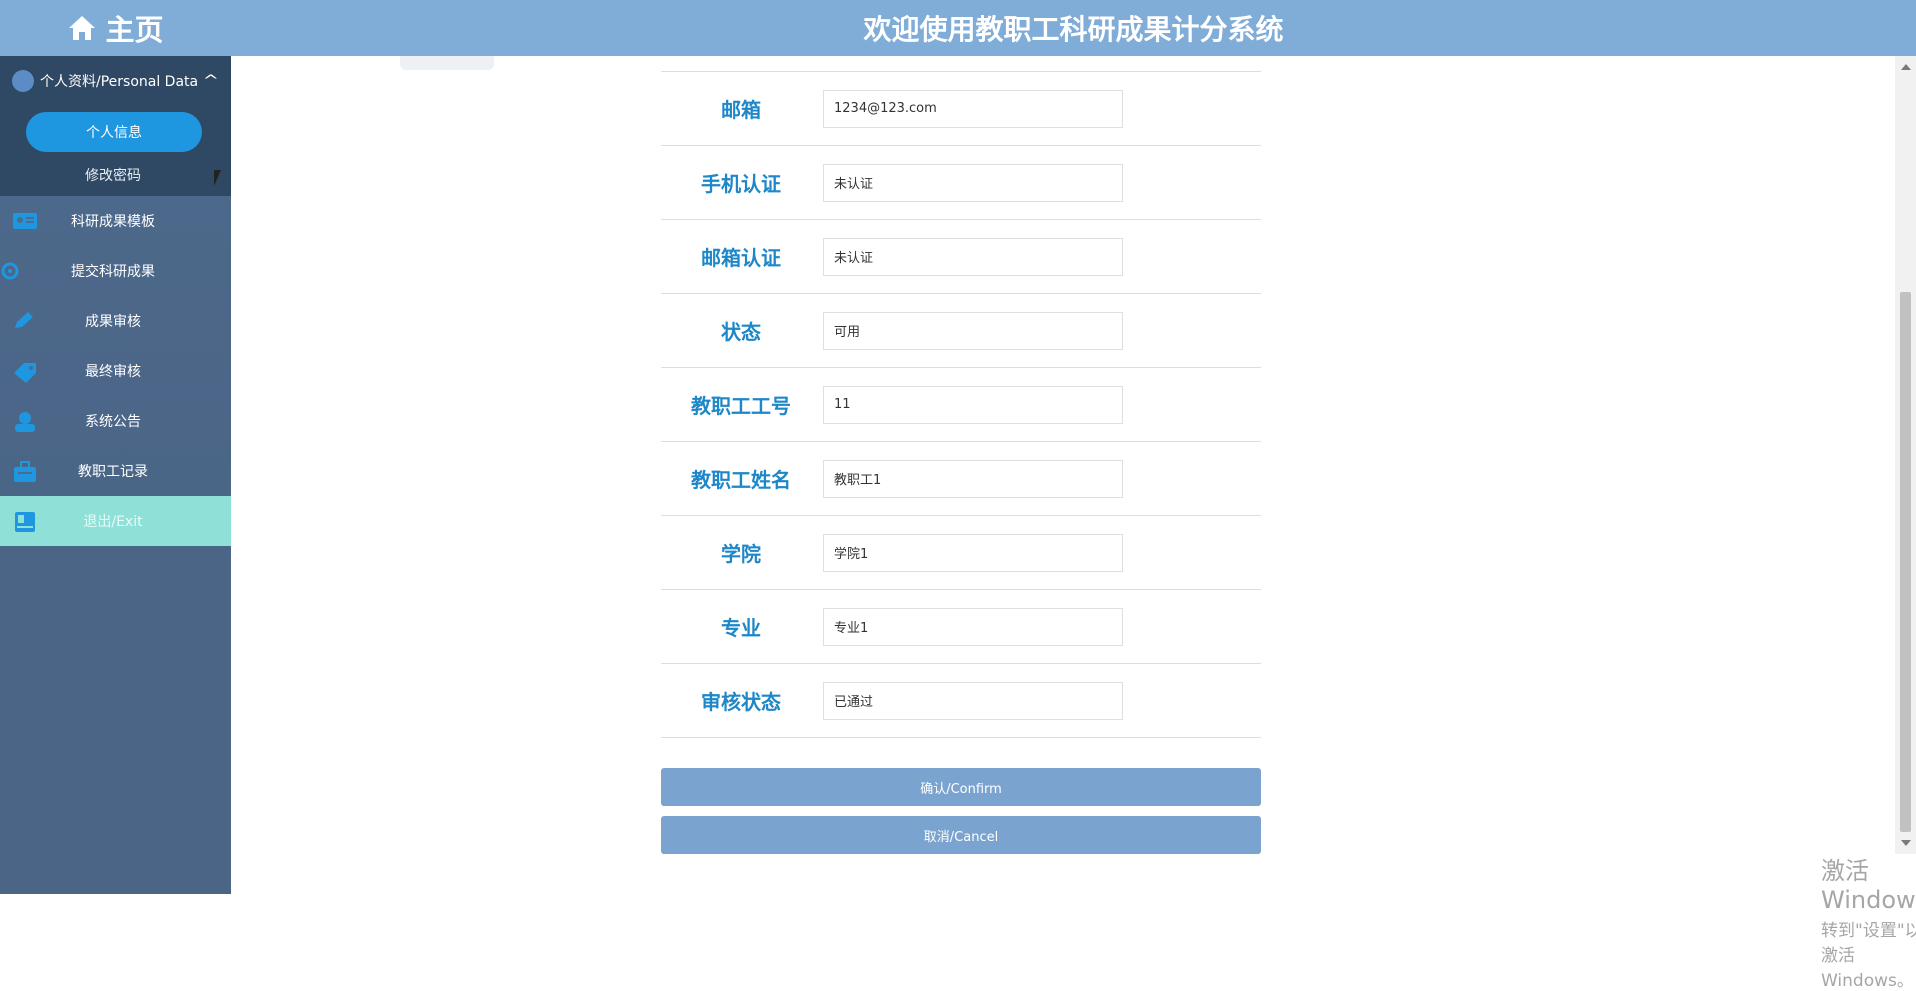 Image resolution: width=1916 pixels, height=991 pixels. Describe the element at coordinates (973, 404) in the screenshot. I see `field-value-input: 11` at that location.